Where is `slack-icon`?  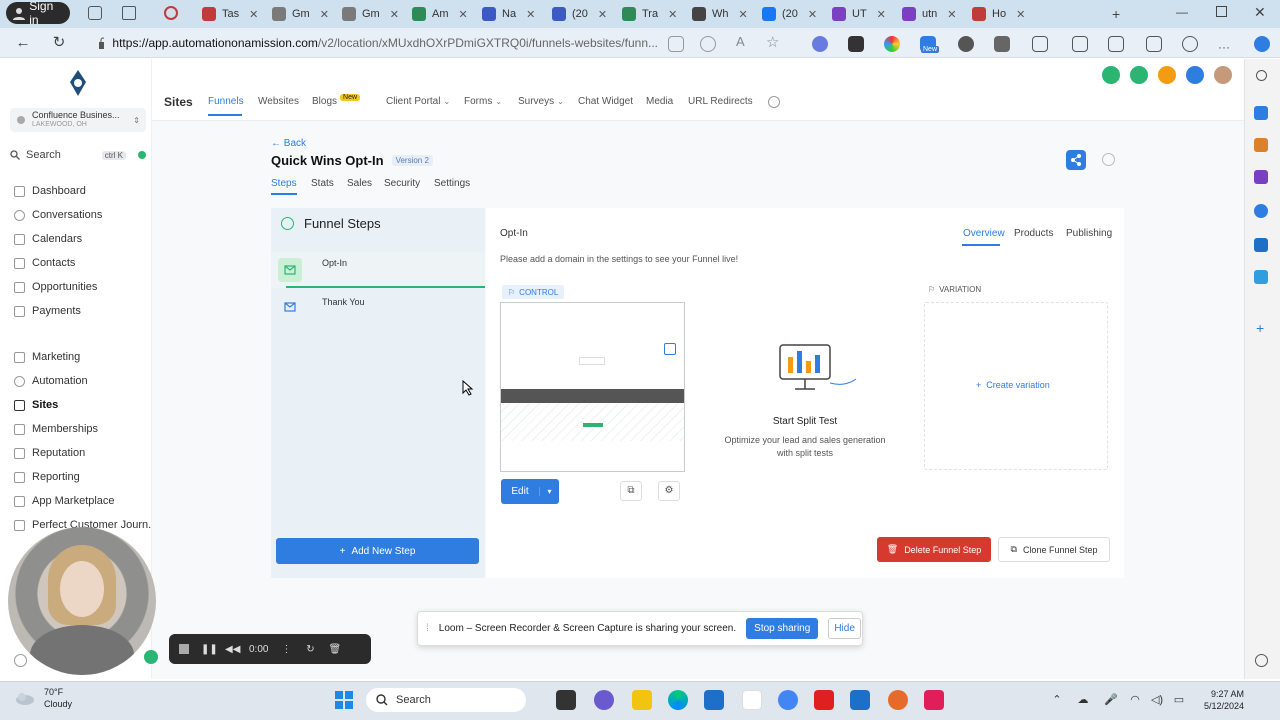
slack-icon is located at coordinates (934, 700).